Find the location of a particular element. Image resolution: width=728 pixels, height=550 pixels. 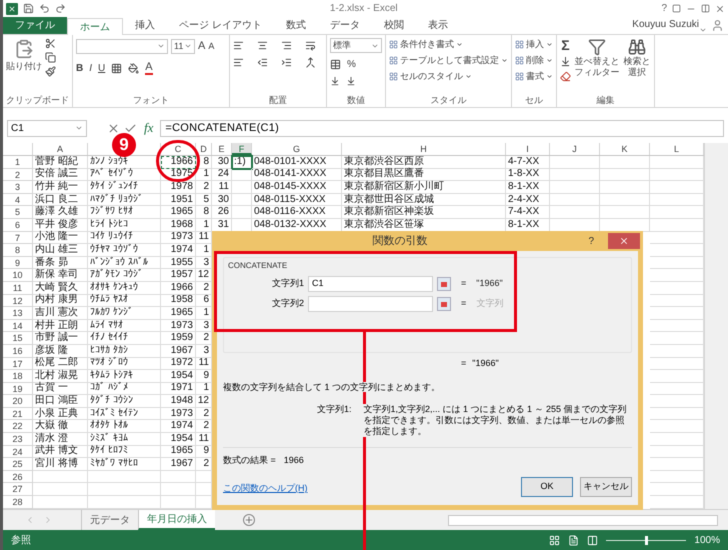

row-header: 24 is located at coordinates (18, 452).